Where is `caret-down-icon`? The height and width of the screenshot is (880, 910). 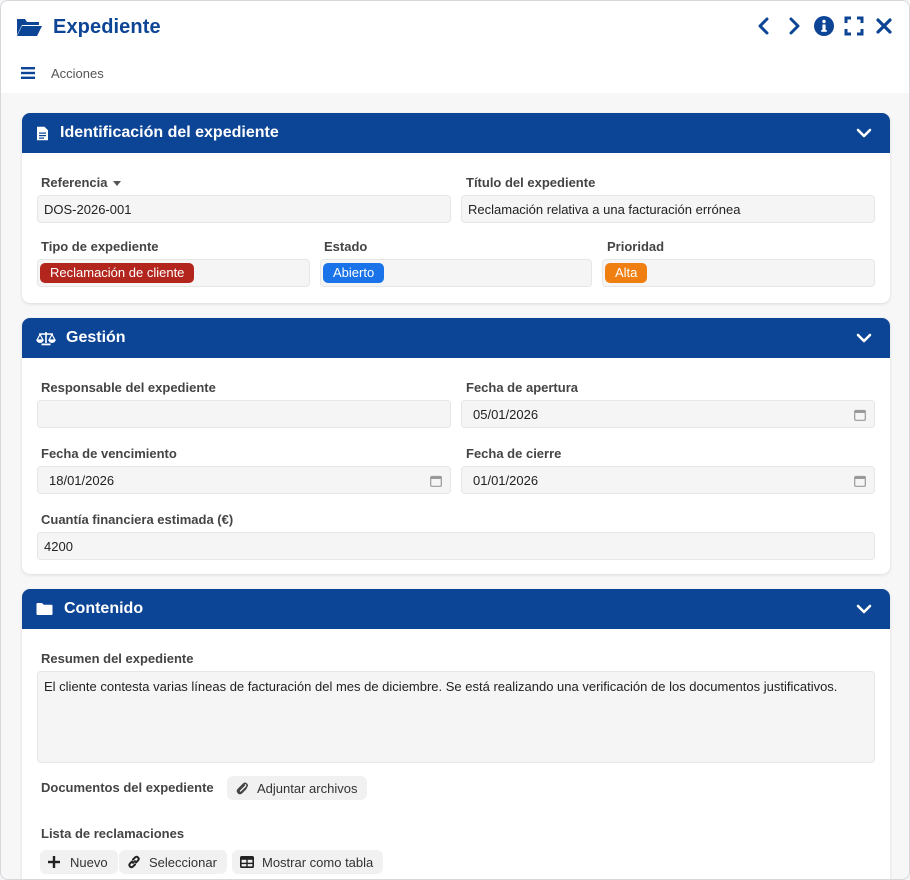
caret-down-icon is located at coordinates (117, 184).